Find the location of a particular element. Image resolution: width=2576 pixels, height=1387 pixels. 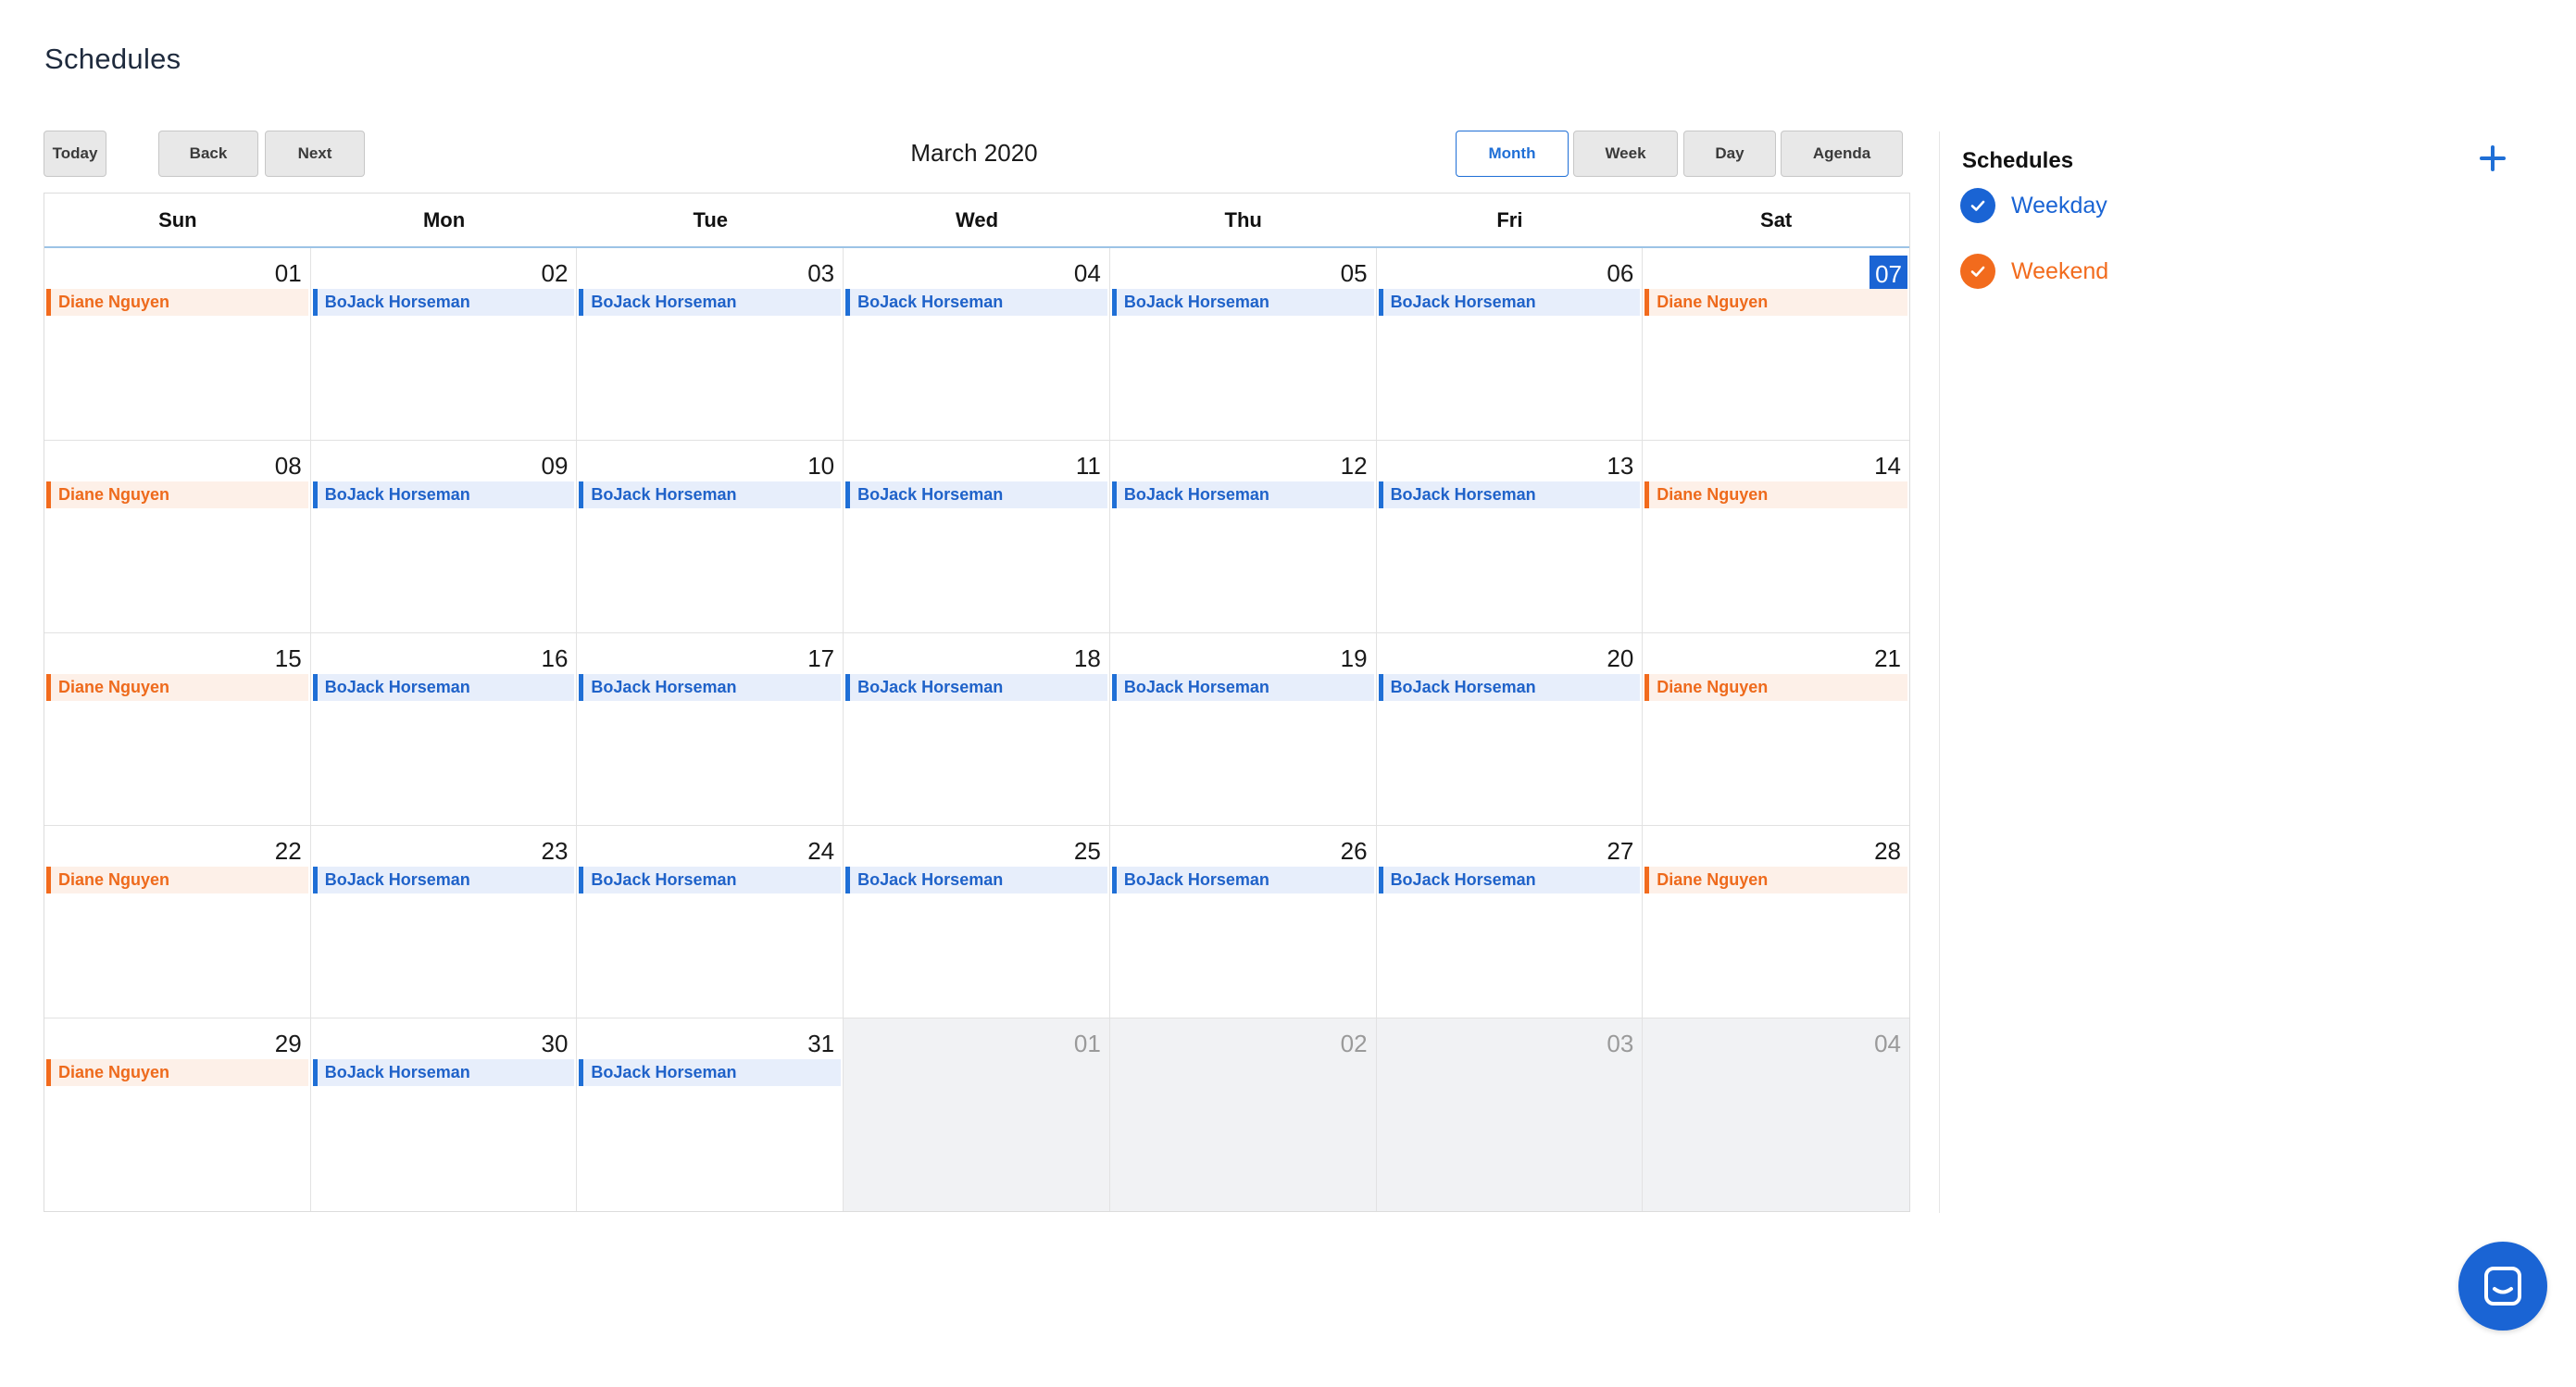

date-number: 23 is located at coordinates (555, 851).